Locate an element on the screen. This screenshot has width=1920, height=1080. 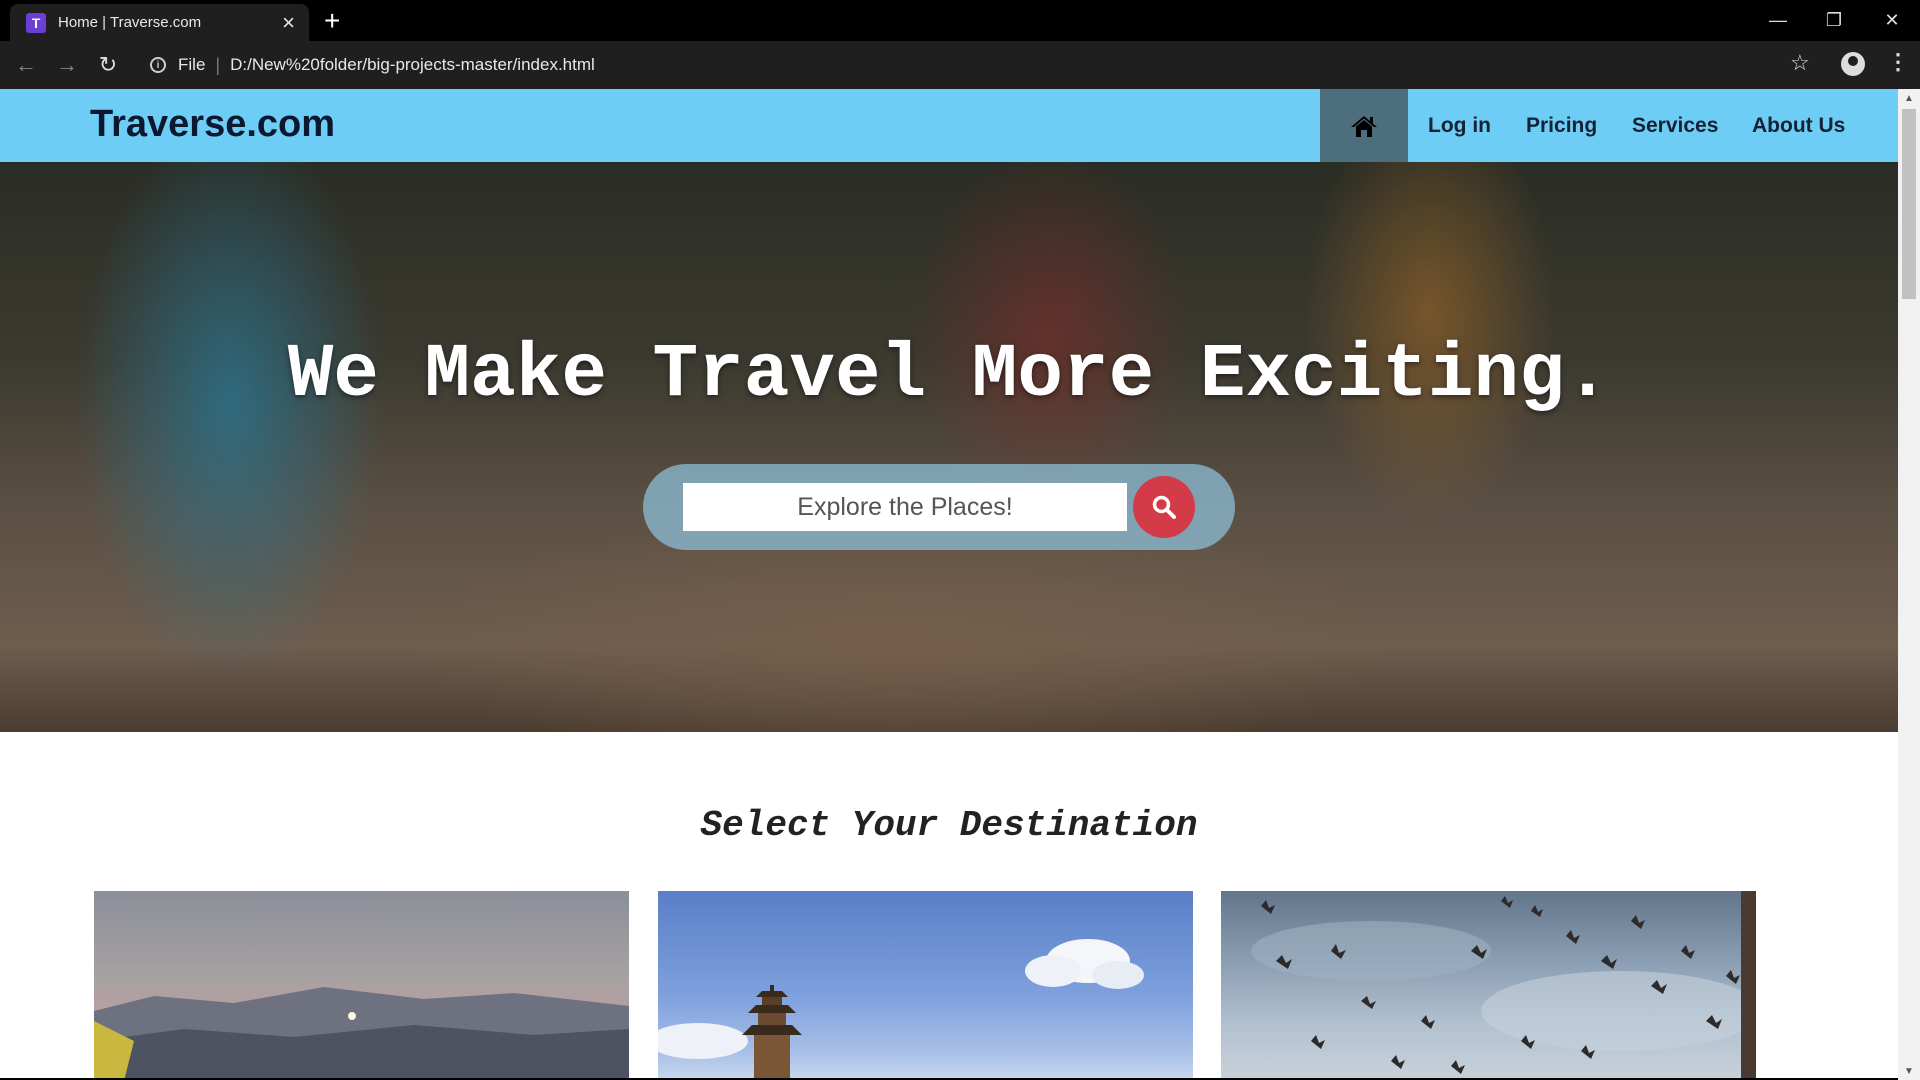
home-icon is located at coordinates (1364, 126).